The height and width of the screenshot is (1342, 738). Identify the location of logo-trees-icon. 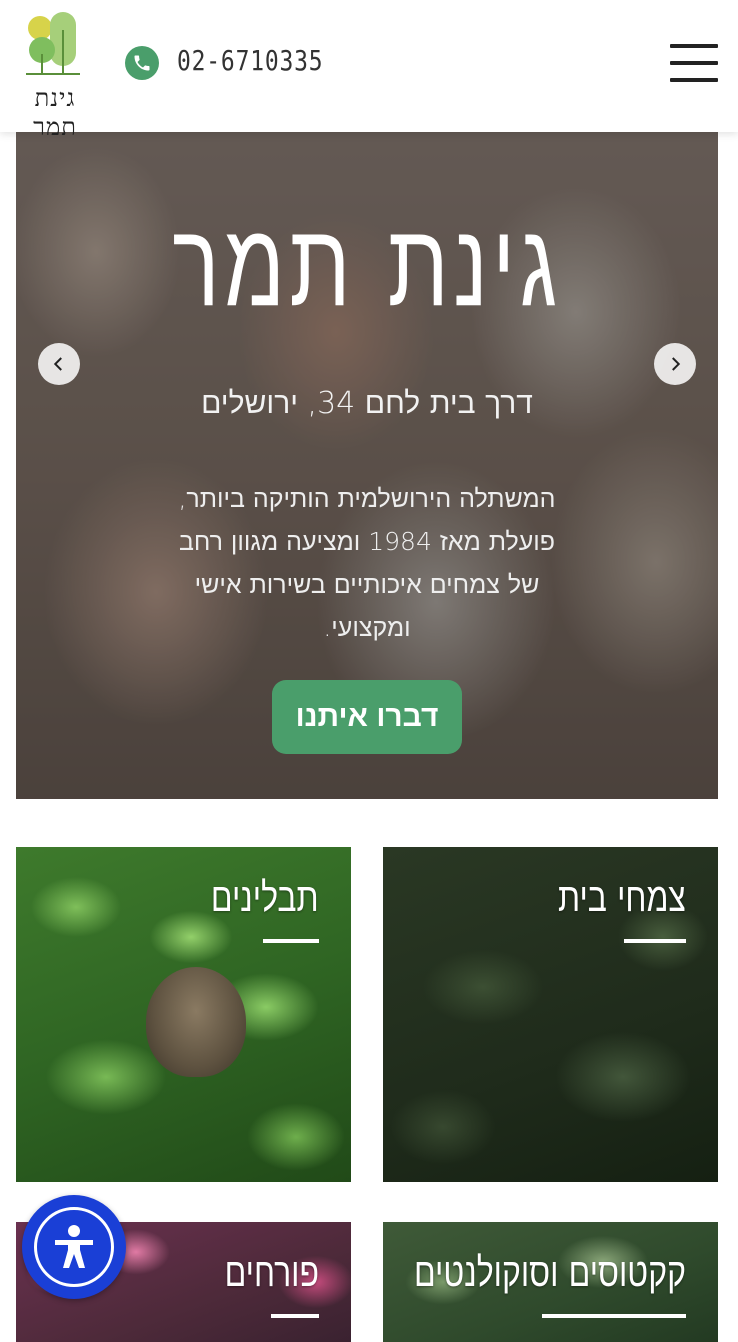
(53, 43).